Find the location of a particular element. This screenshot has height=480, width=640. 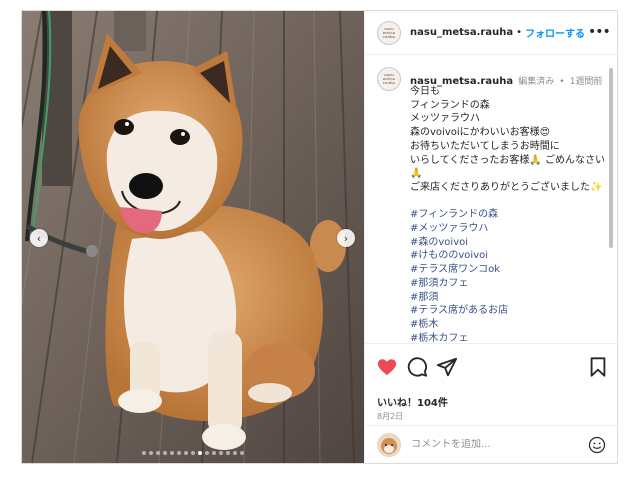

caption-line: いらしてくださったお客様🙏 ごめんなさい🙏 is located at coordinates (508, 167).